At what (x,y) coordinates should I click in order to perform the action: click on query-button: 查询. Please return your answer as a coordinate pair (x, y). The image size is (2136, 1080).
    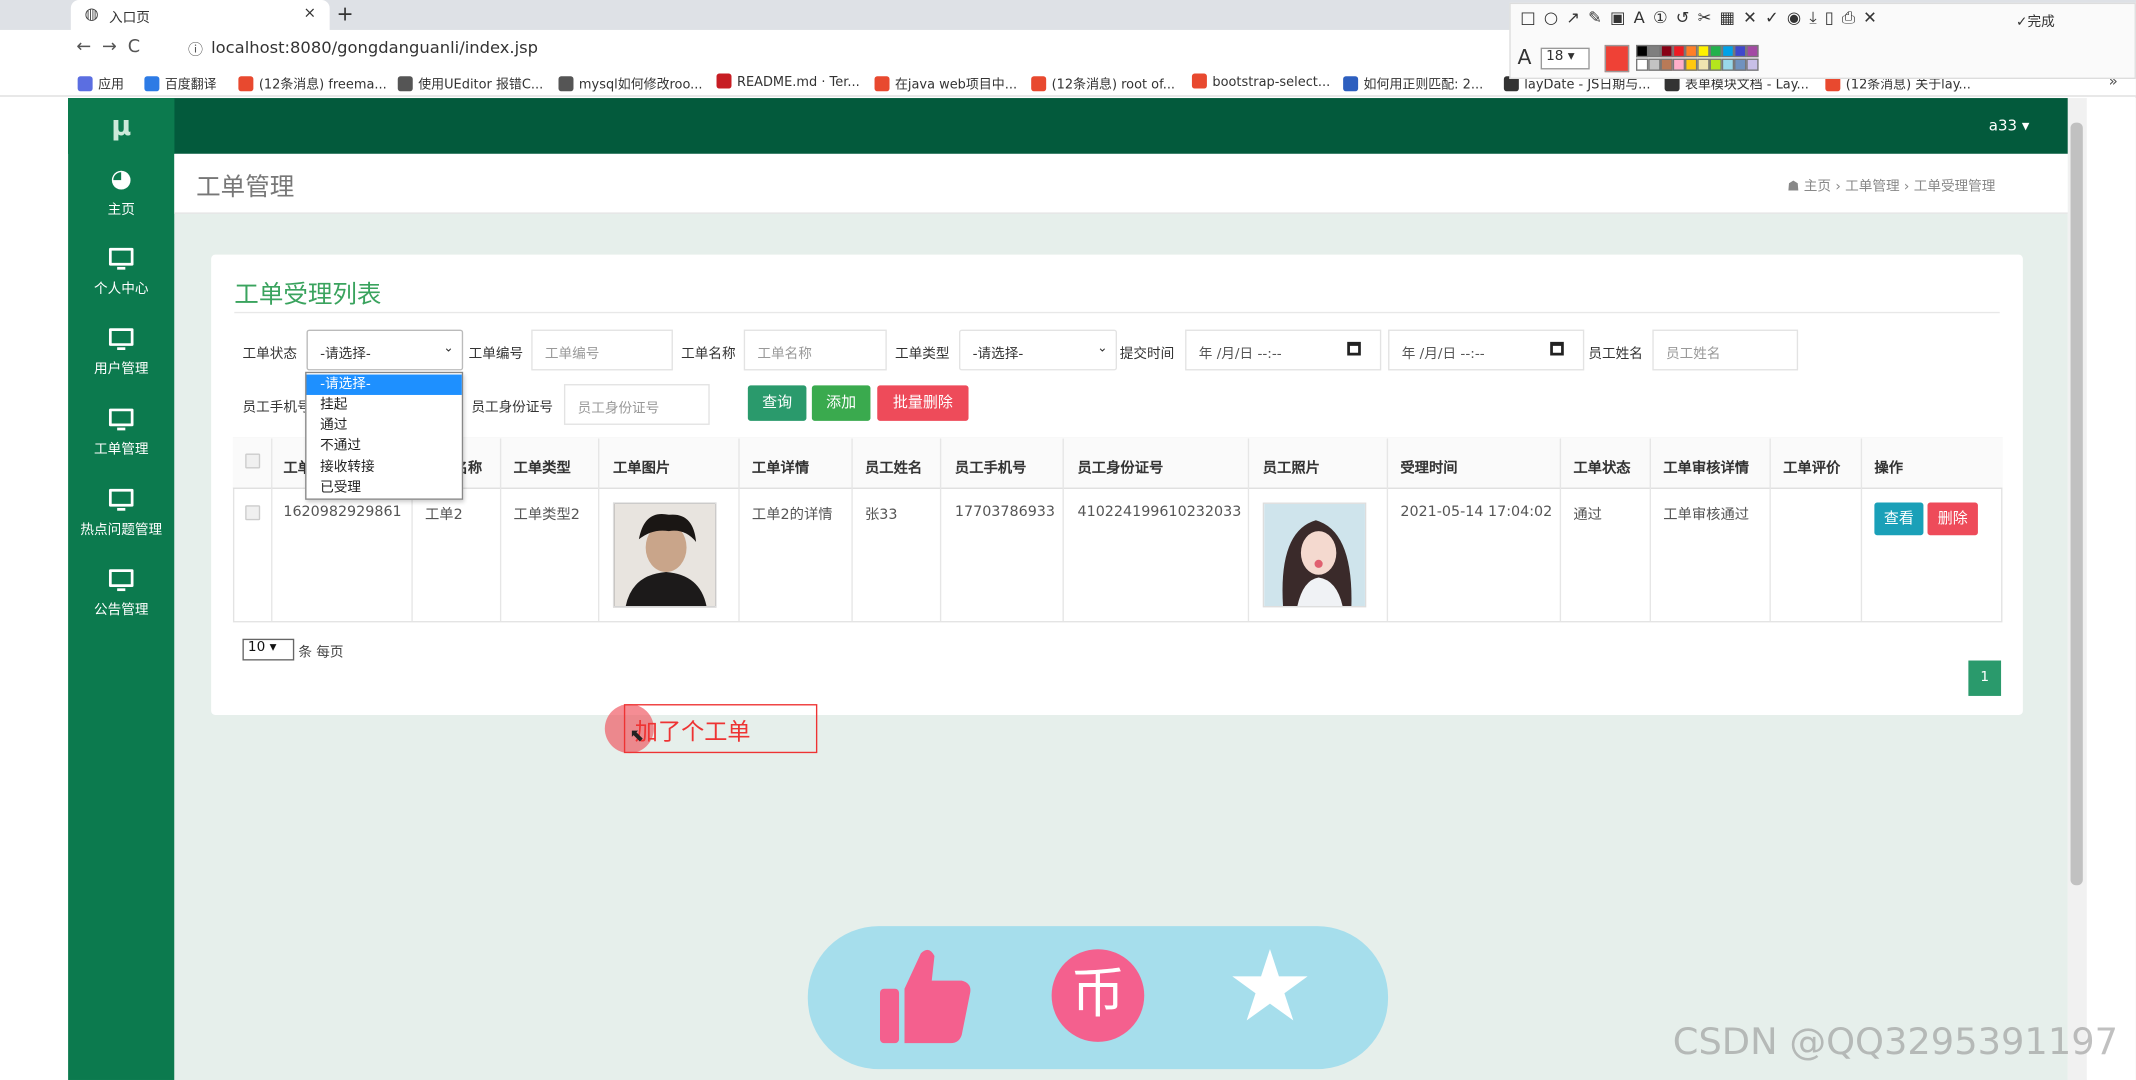
    Looking at the image, I should click on (777, 403).